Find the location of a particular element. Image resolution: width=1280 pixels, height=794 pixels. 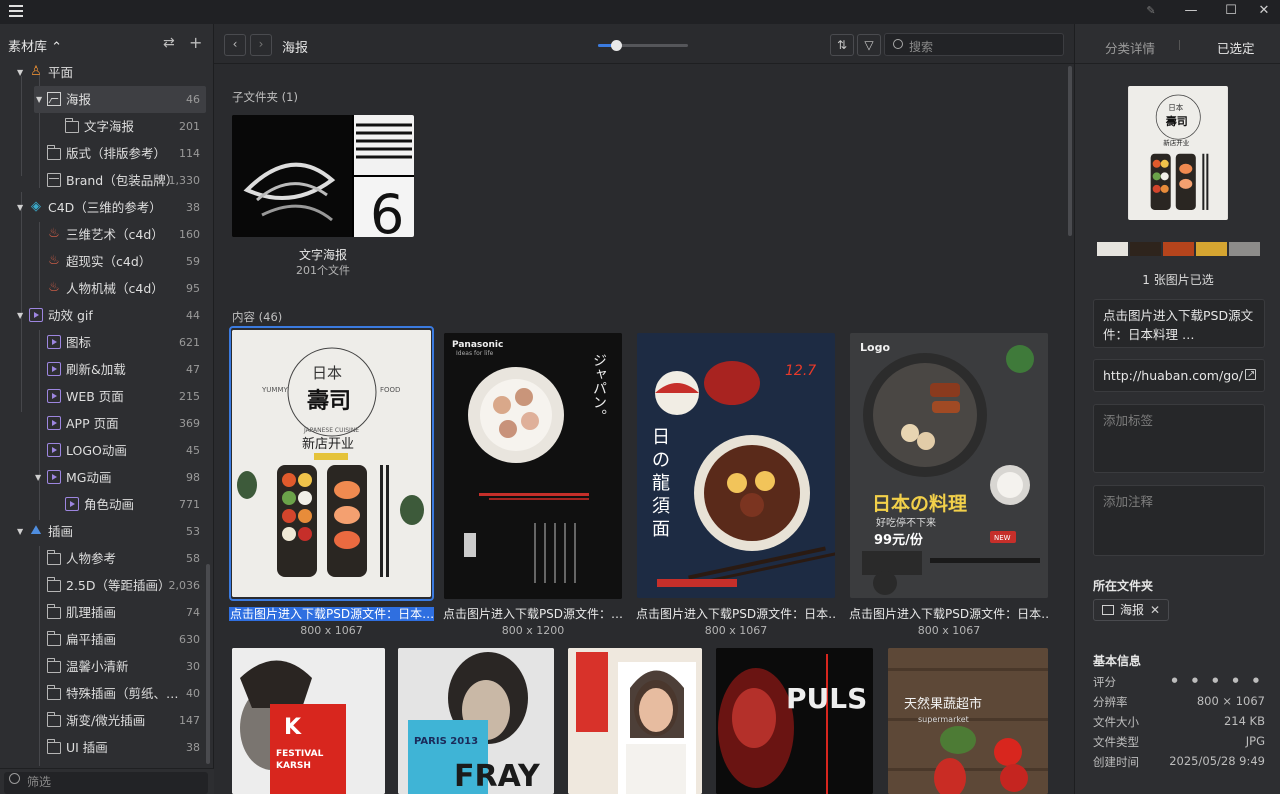

svg-text: FOOD is located at coordinates (390, 390).